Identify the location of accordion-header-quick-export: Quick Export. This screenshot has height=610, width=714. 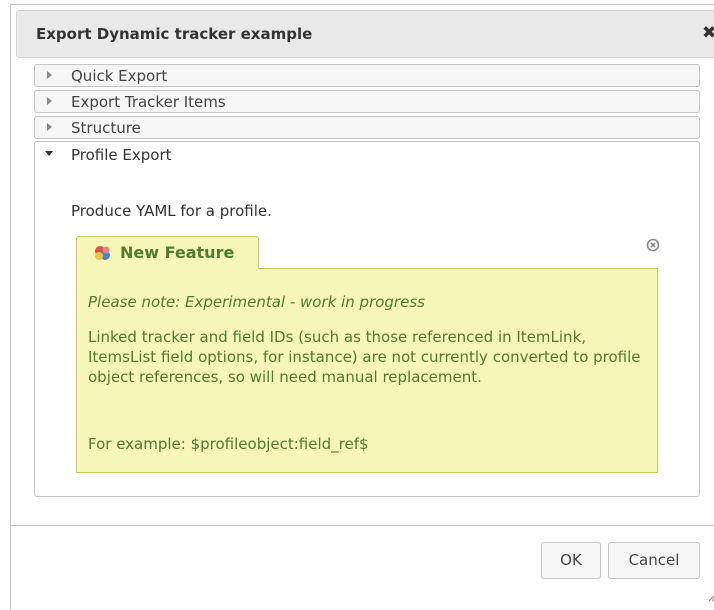
(367, 75).